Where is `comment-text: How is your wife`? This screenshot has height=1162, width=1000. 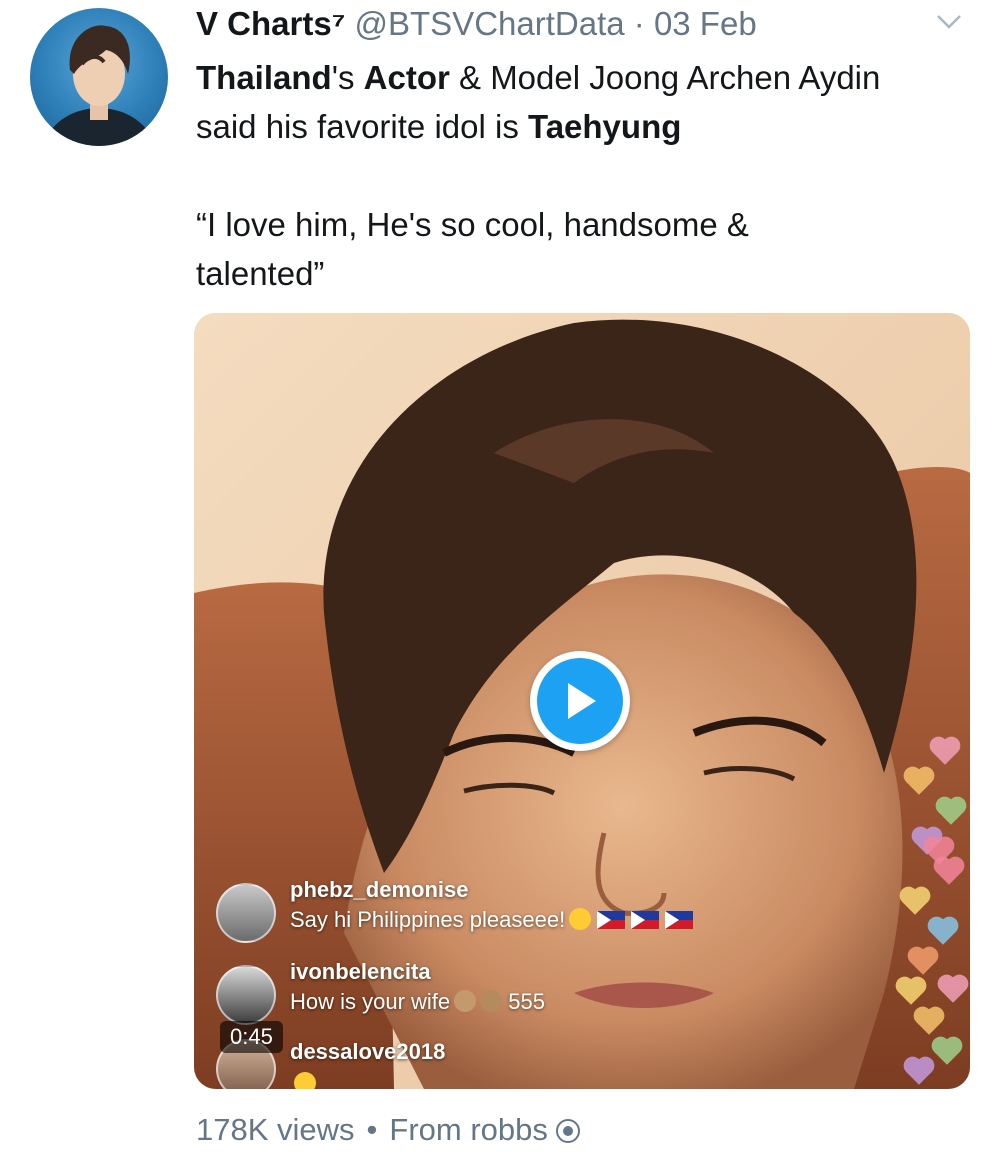 comment-text: How is your wife is located at coordinates (370, 1001).